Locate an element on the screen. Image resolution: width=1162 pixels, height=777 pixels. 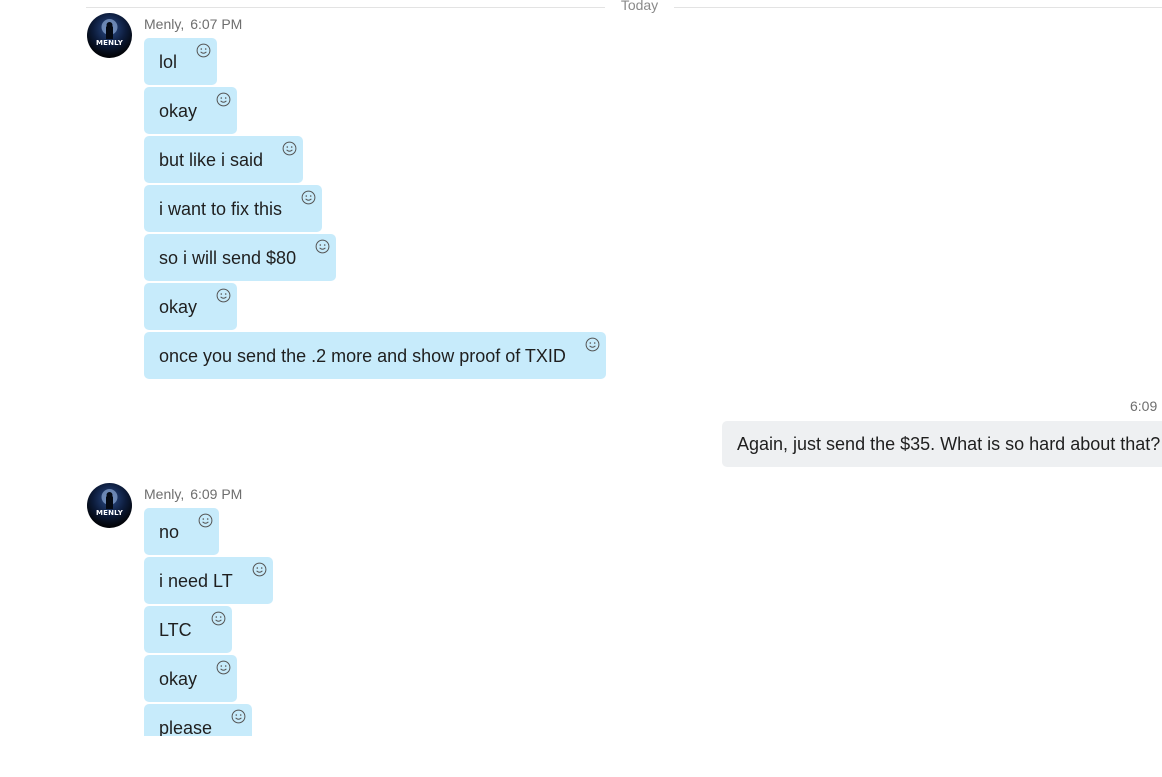
message-text: LTC is located at coordinates (175, 630).